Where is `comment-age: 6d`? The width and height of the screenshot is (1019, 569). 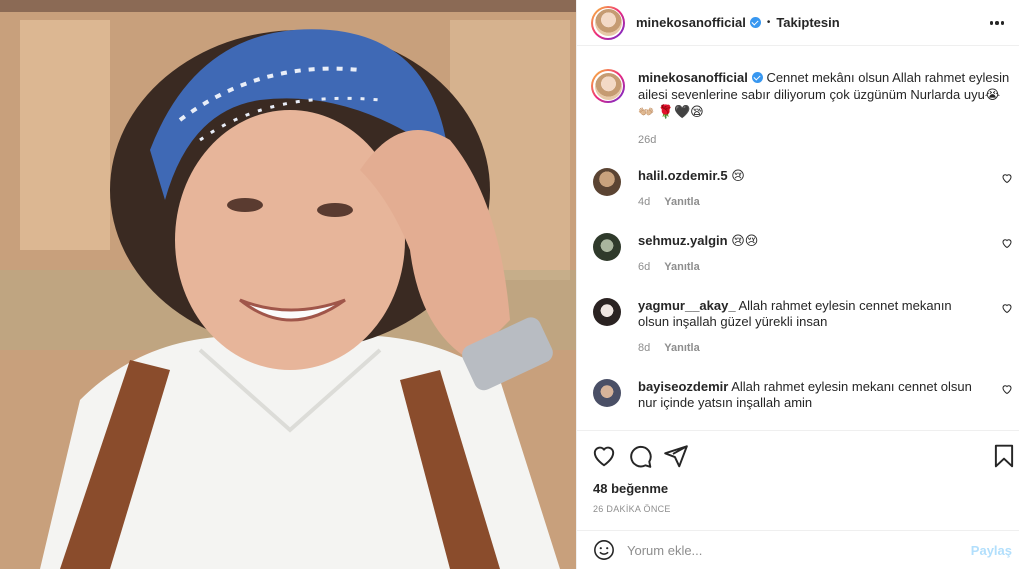
comment-age: 6d is located at coordinates (644, 267).